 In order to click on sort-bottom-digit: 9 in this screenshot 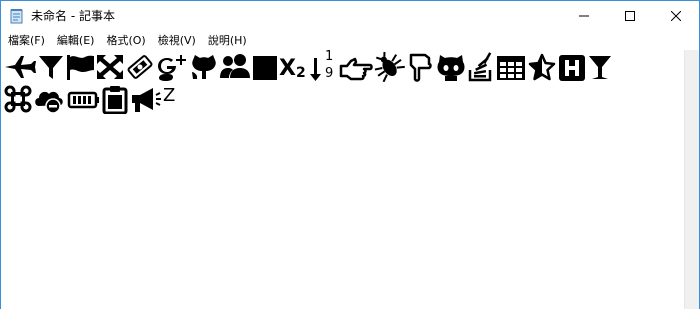, I will do `click(329, 73)`.